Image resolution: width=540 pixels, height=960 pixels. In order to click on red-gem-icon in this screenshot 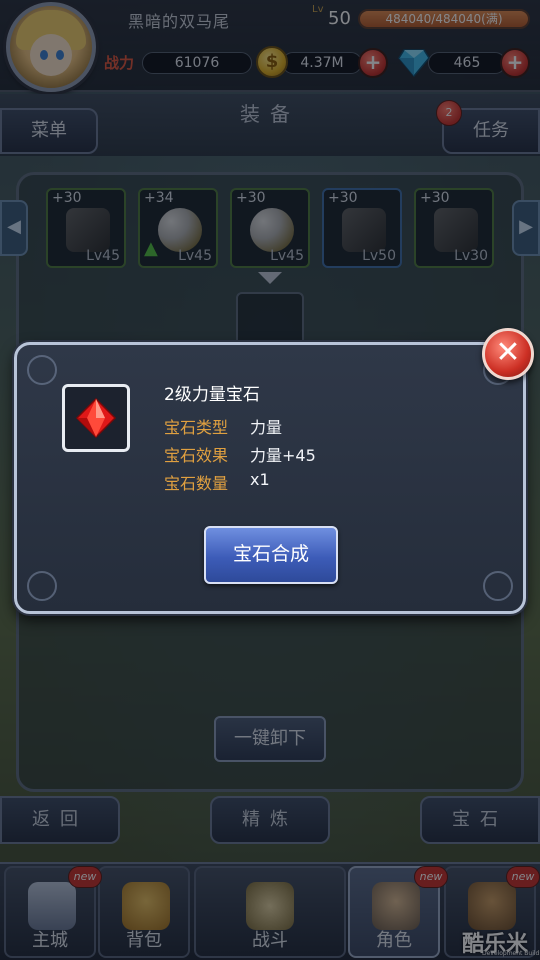, I will do `click(96, 418)`.